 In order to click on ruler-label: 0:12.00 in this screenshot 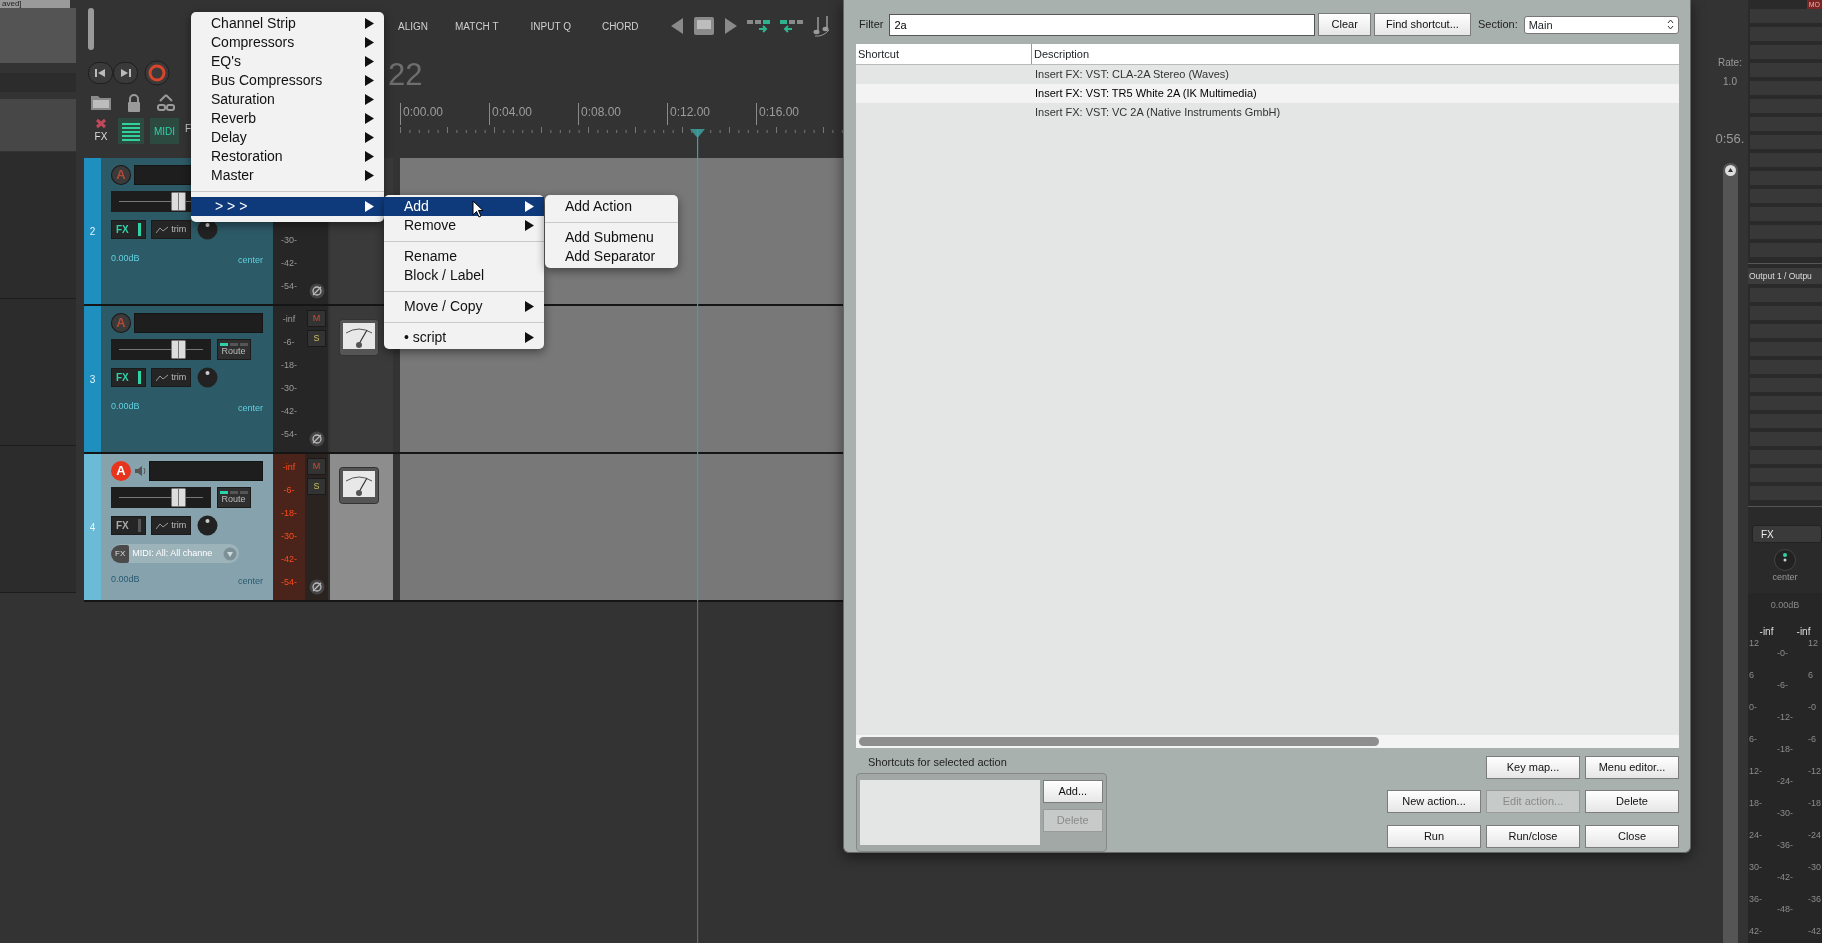, I will do `click(711, 114)`.